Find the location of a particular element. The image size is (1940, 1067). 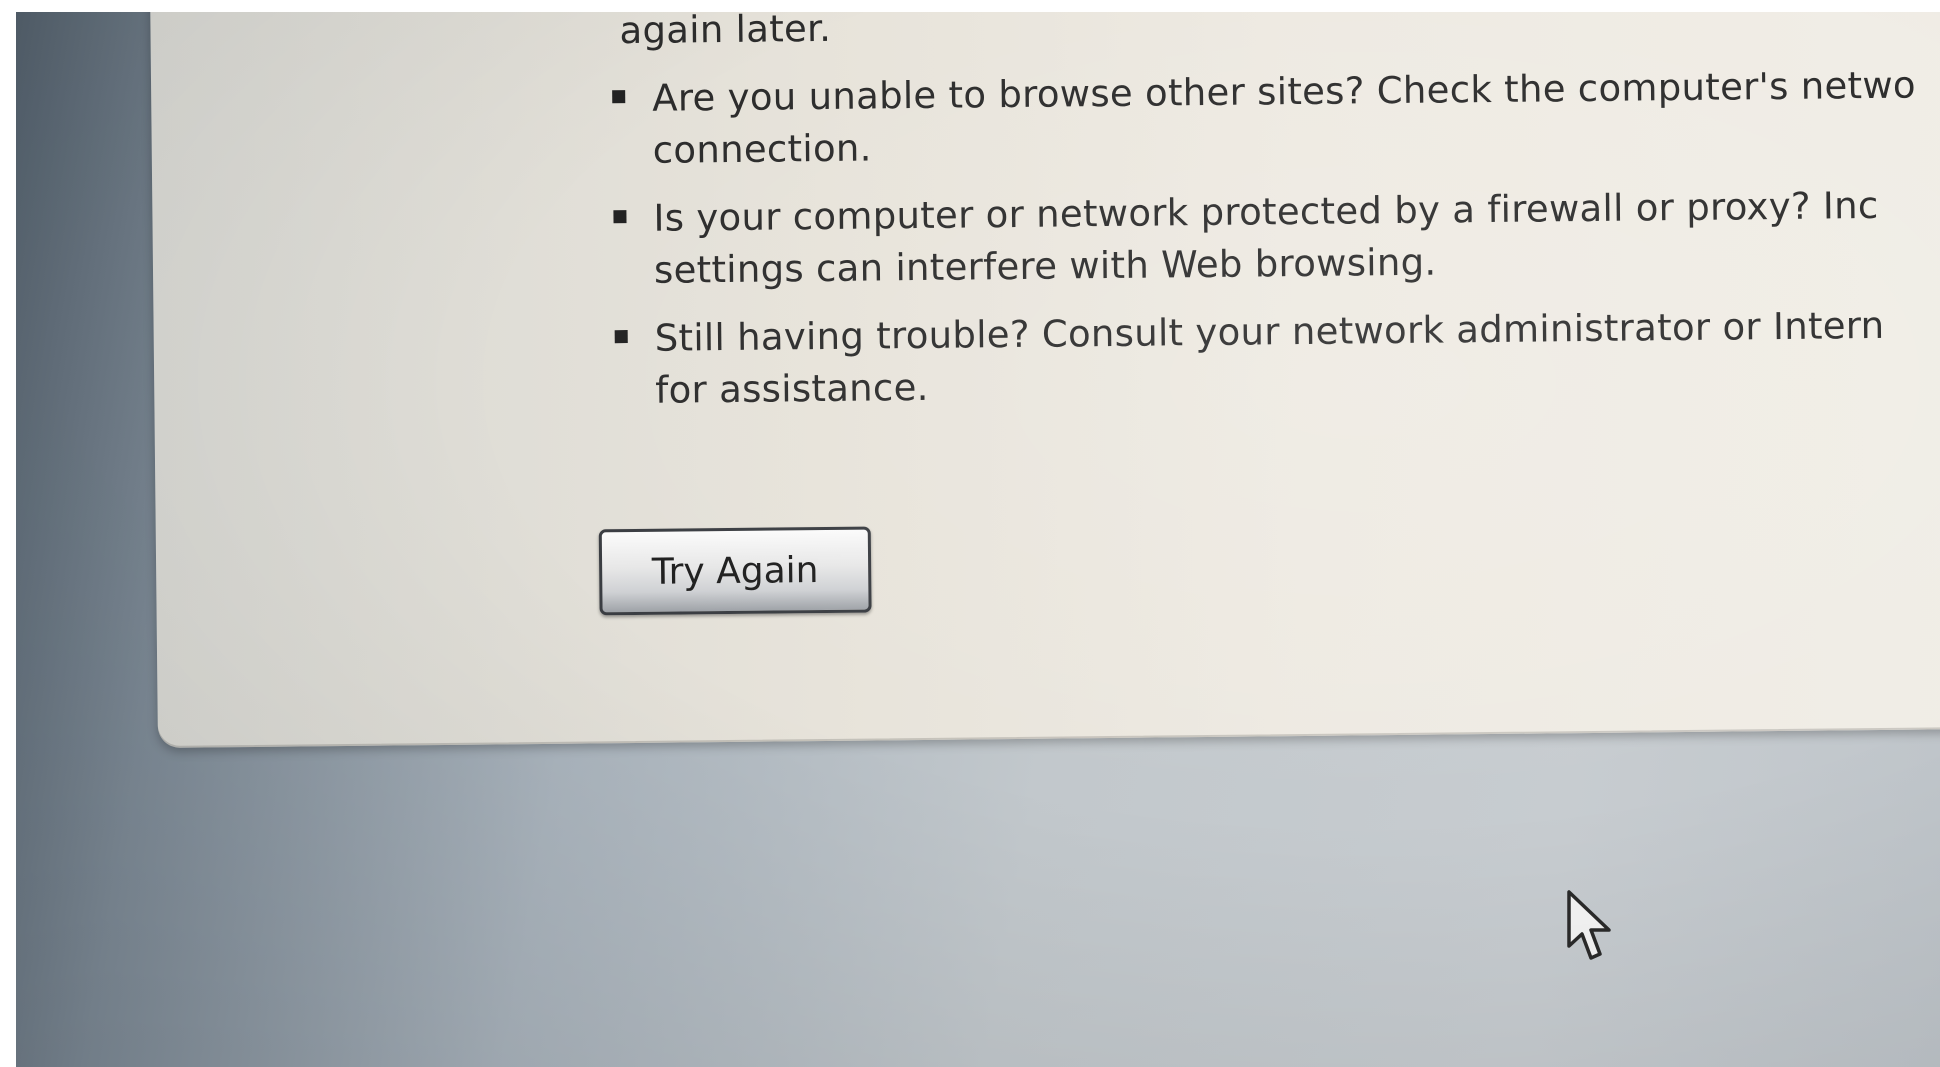

try-again-button: Try Again is located at coordinates (735, 571).